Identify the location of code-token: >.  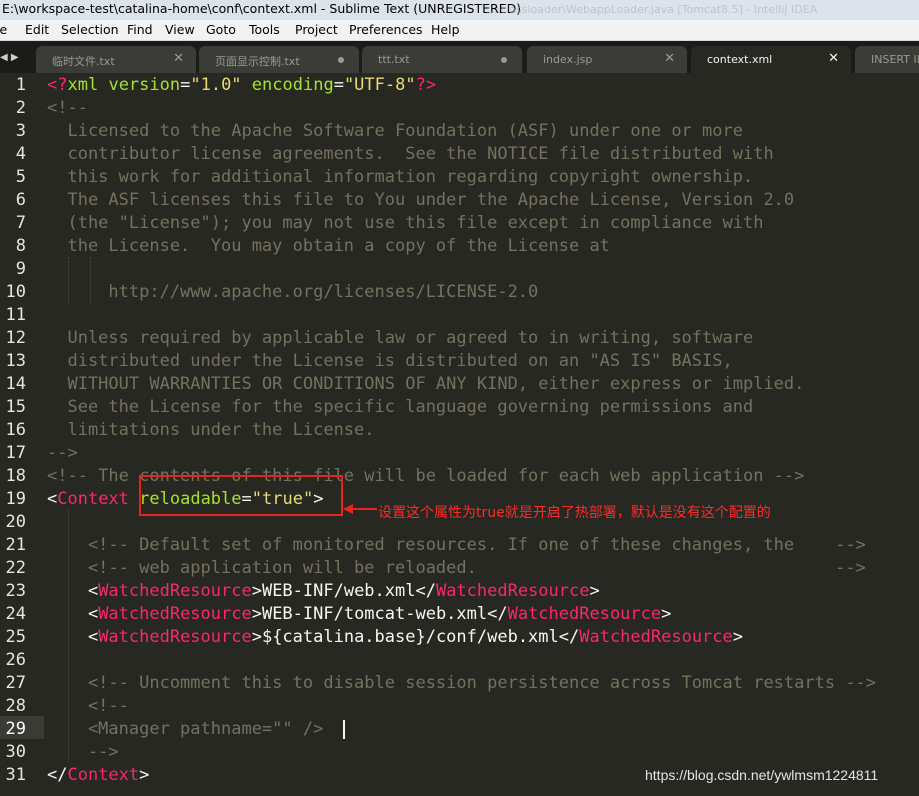
(594, 591).